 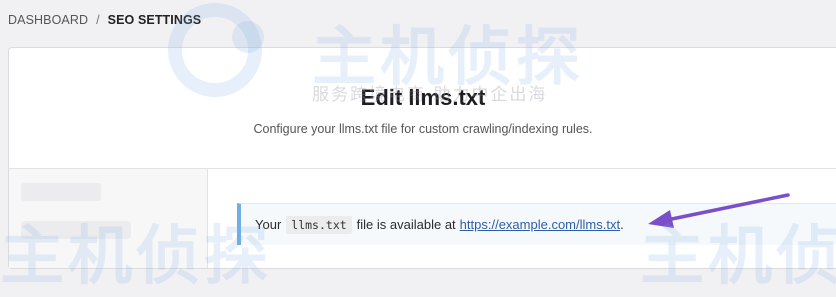 I want to click on notice-prefix: Your, so click(x=268, y=224).